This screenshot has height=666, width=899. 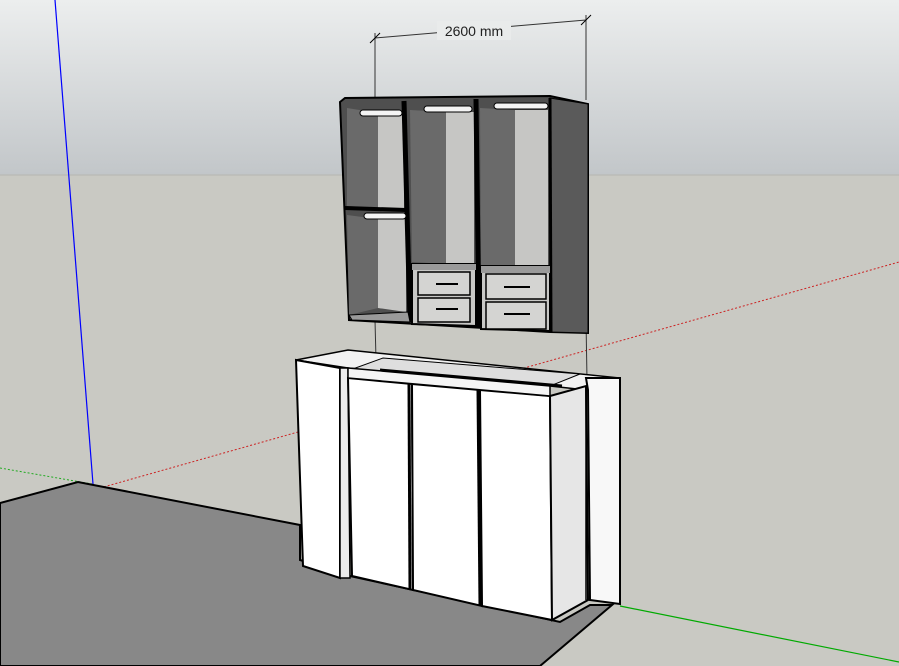 What do you see at coordinates (531, 188) in the screenshot?
I see `right-bay-back` at bounding box center [531, 188].